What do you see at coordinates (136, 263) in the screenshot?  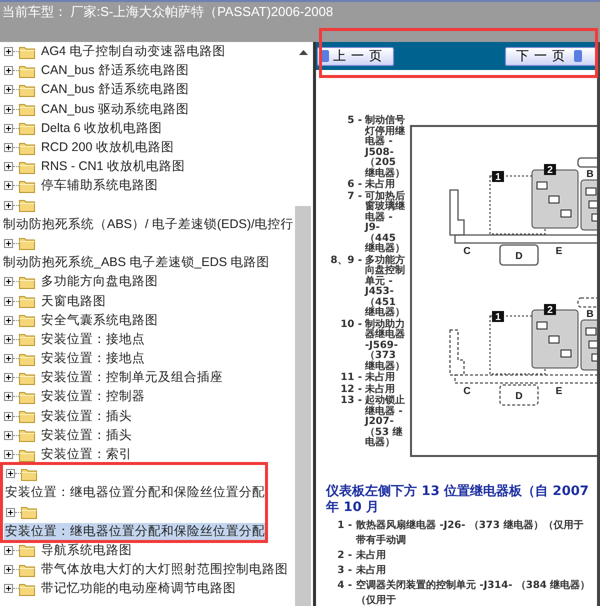 I see `tree-item: 制动防抱死系统_ABS 电子差速锁_EDS 电路图` at bounding box center [136, 263].